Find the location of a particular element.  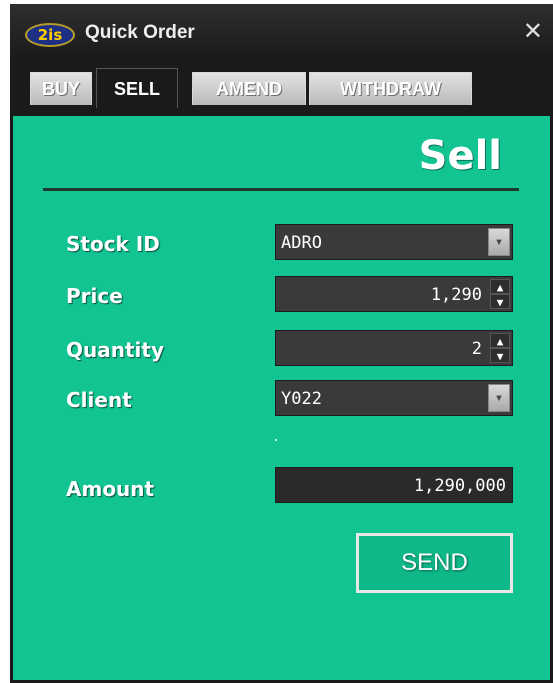

send-button: SEND is located at coordinates (434, 563).